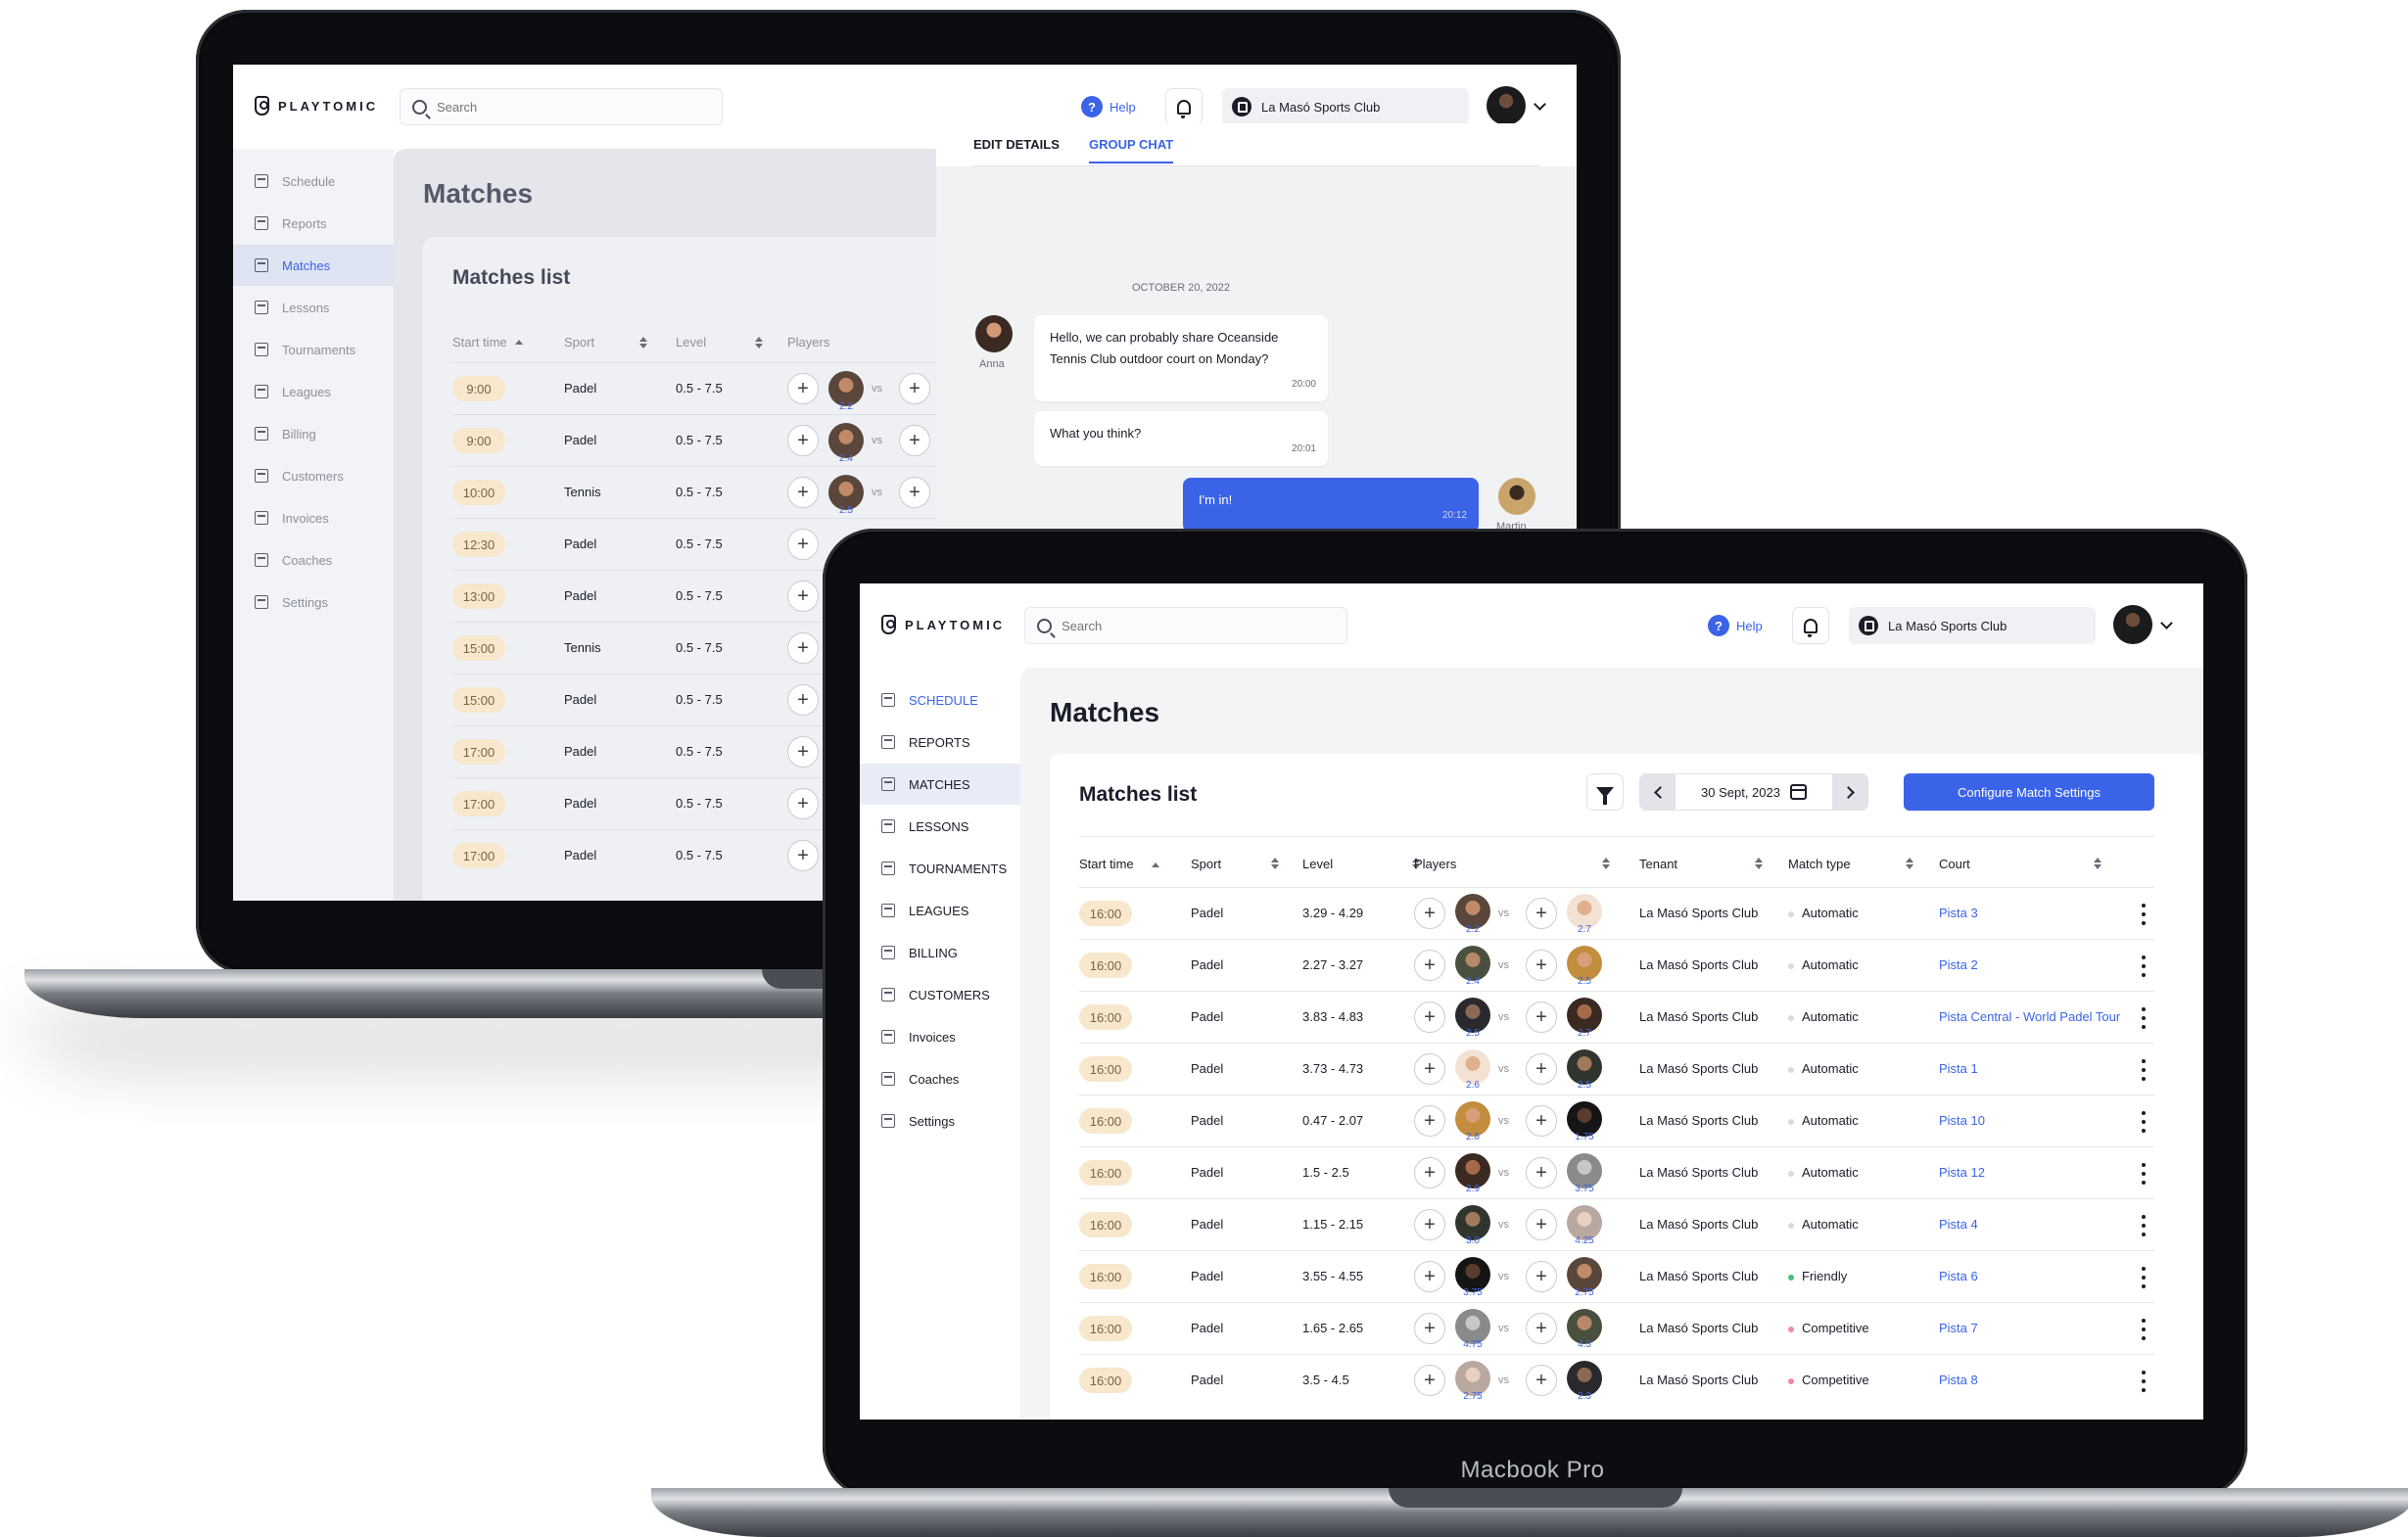 This screenshot has width=2408, height=1537. What do you see at coordinates (1108, 106) in the screenshot?
I see `help-link: ? Help` at bounding box center [1108, 106].